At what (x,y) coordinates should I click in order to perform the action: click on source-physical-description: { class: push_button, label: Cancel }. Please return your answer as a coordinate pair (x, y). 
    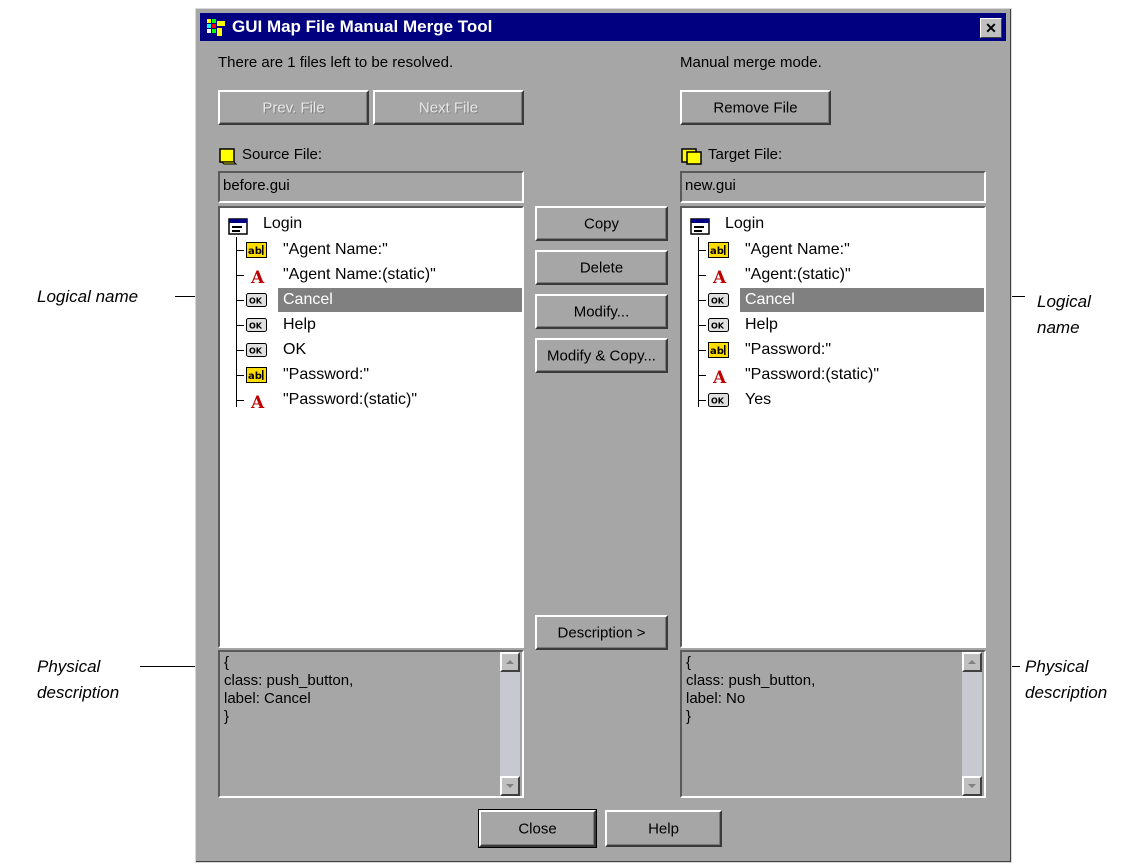
    Looking at the image, I should click on (371, 724).